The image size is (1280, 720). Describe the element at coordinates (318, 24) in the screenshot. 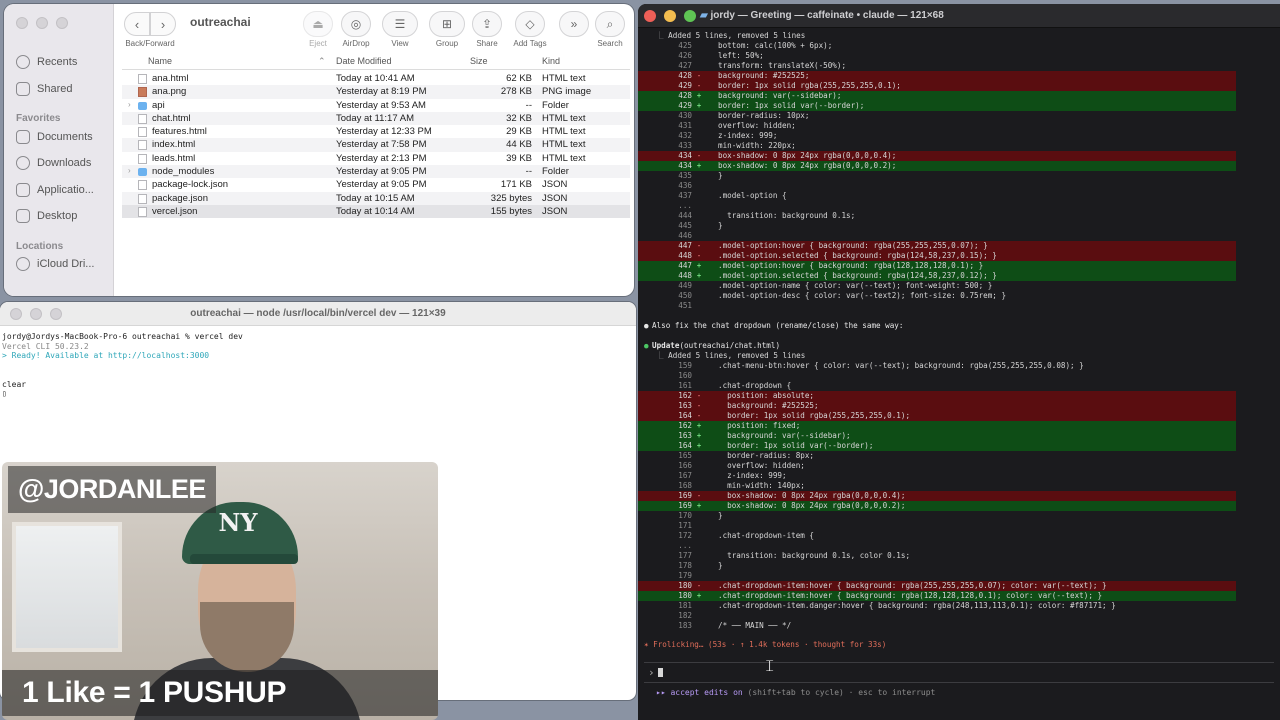

I see `eject-button: ⏏` at that location.